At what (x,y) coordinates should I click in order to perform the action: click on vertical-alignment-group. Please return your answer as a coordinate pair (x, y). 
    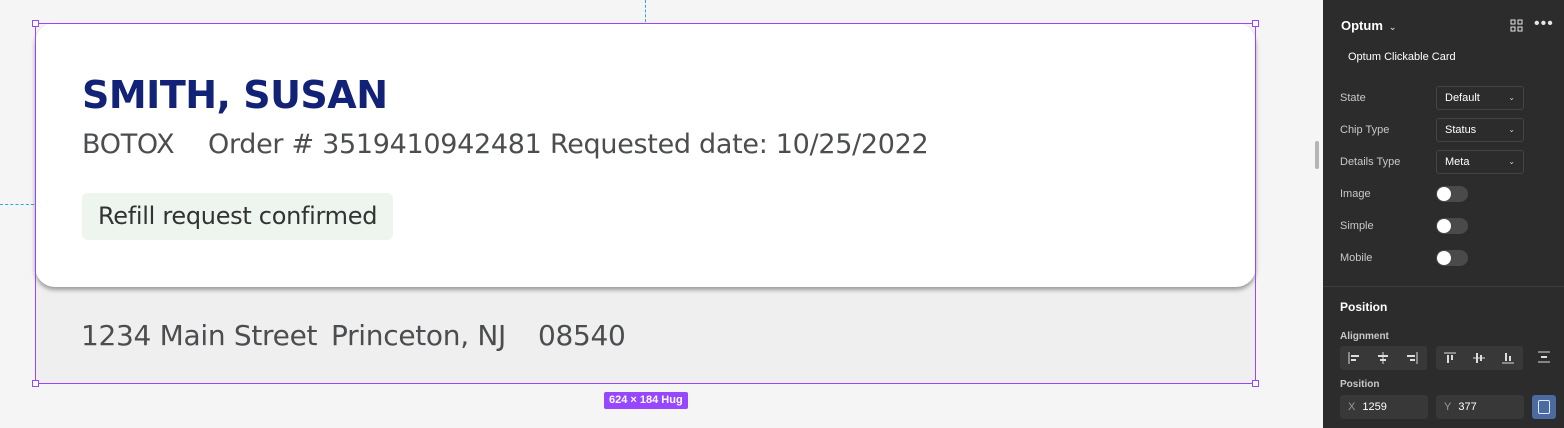
    Looking at the image, I should click on (1479, 358).